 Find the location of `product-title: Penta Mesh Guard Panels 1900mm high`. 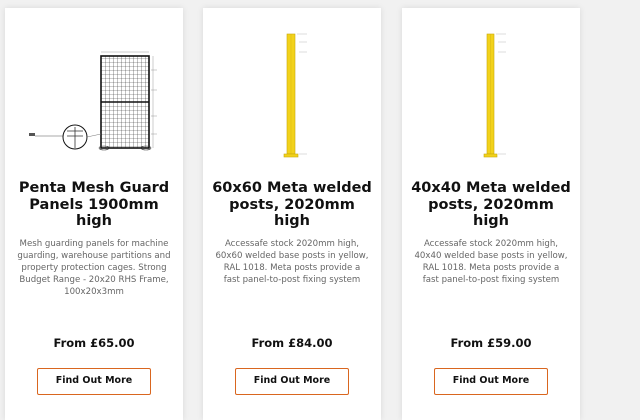

product-title: Penta Mesh Guard Panels 1900mm high is located at coordinates (94, 205).